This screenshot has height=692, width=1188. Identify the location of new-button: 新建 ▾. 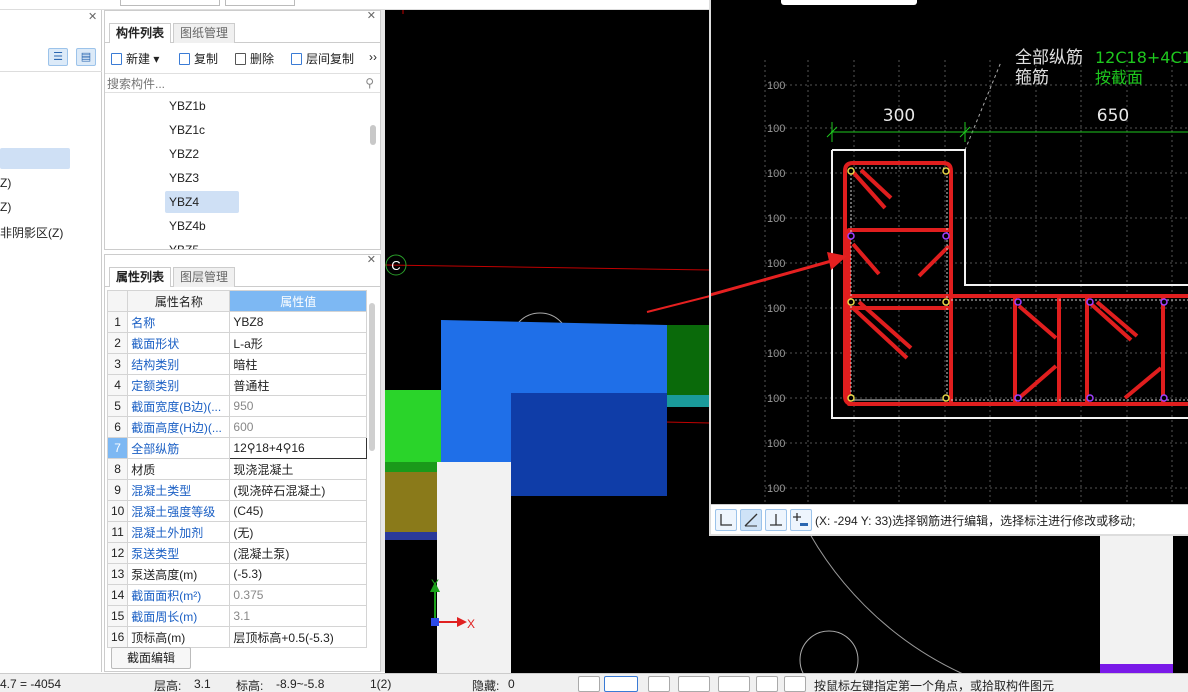
(135, 58).